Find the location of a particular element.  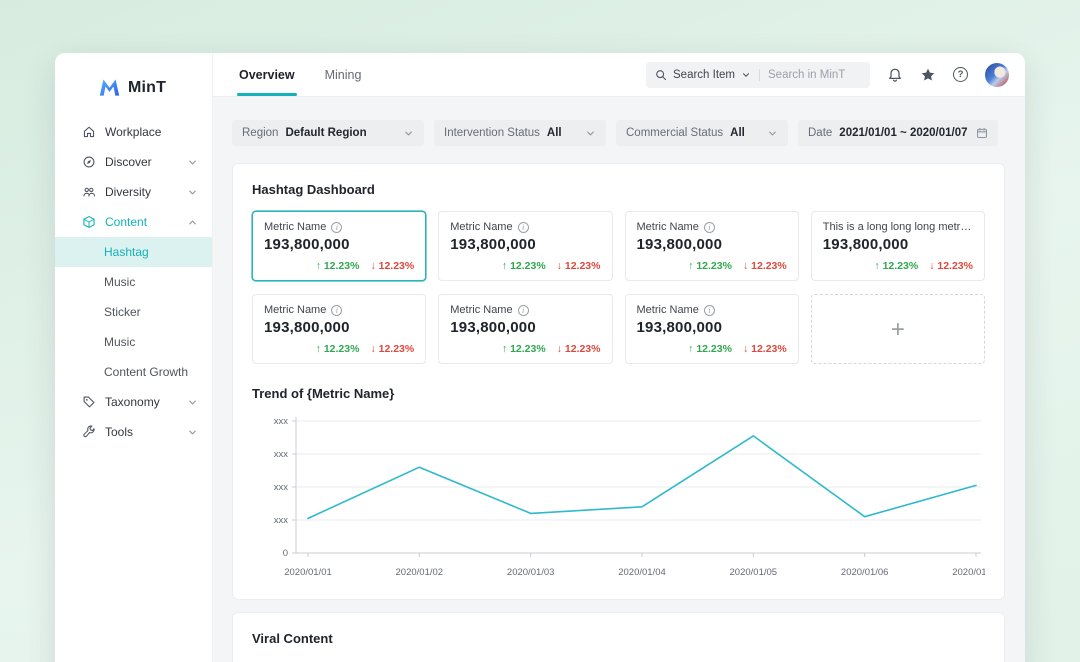

svg-text: 2020/01/05 is located at coordinates (754, 572).